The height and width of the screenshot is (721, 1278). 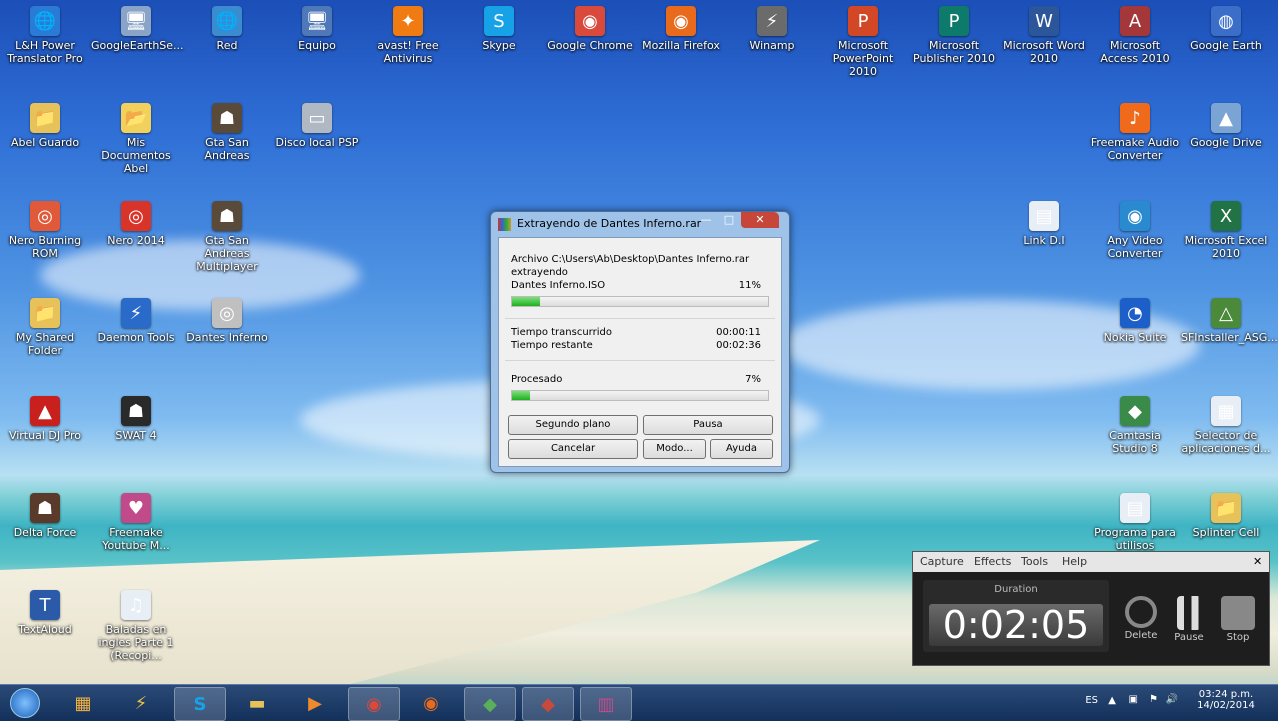 What do you see at coordinates (45, 230) in the screenshot?
I see `desktop-icon: ◎ Nero Burning ROM` at bounding box center [45, 230].